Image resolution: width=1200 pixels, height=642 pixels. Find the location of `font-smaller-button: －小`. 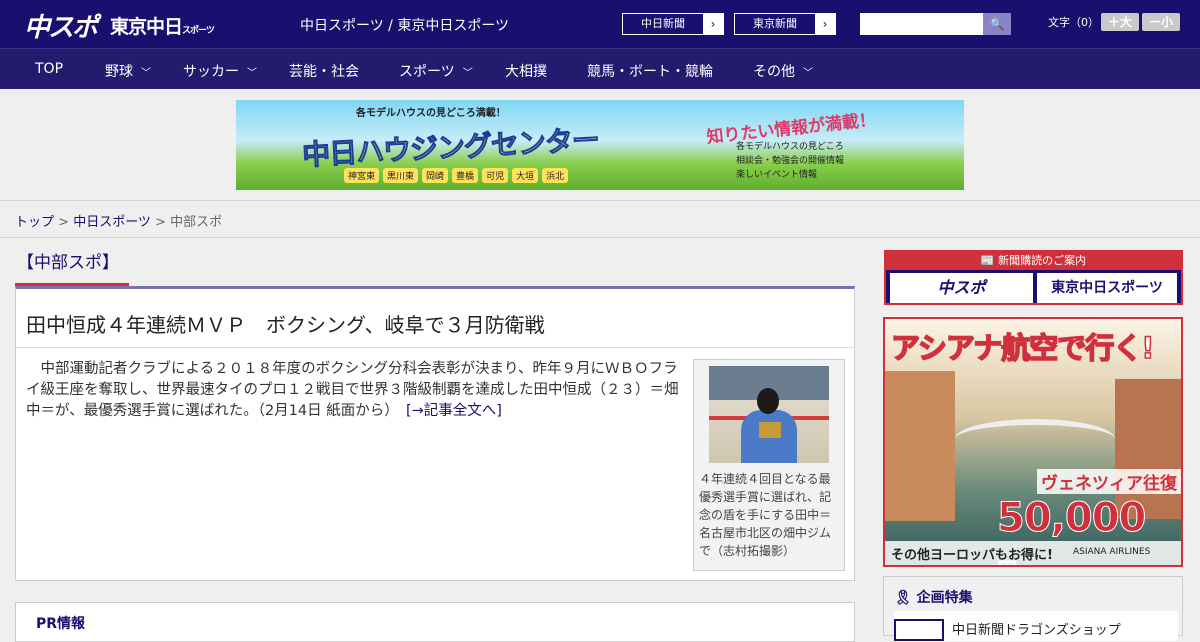

font-smaller-button: －小 is located at coordinates (1161, 22).